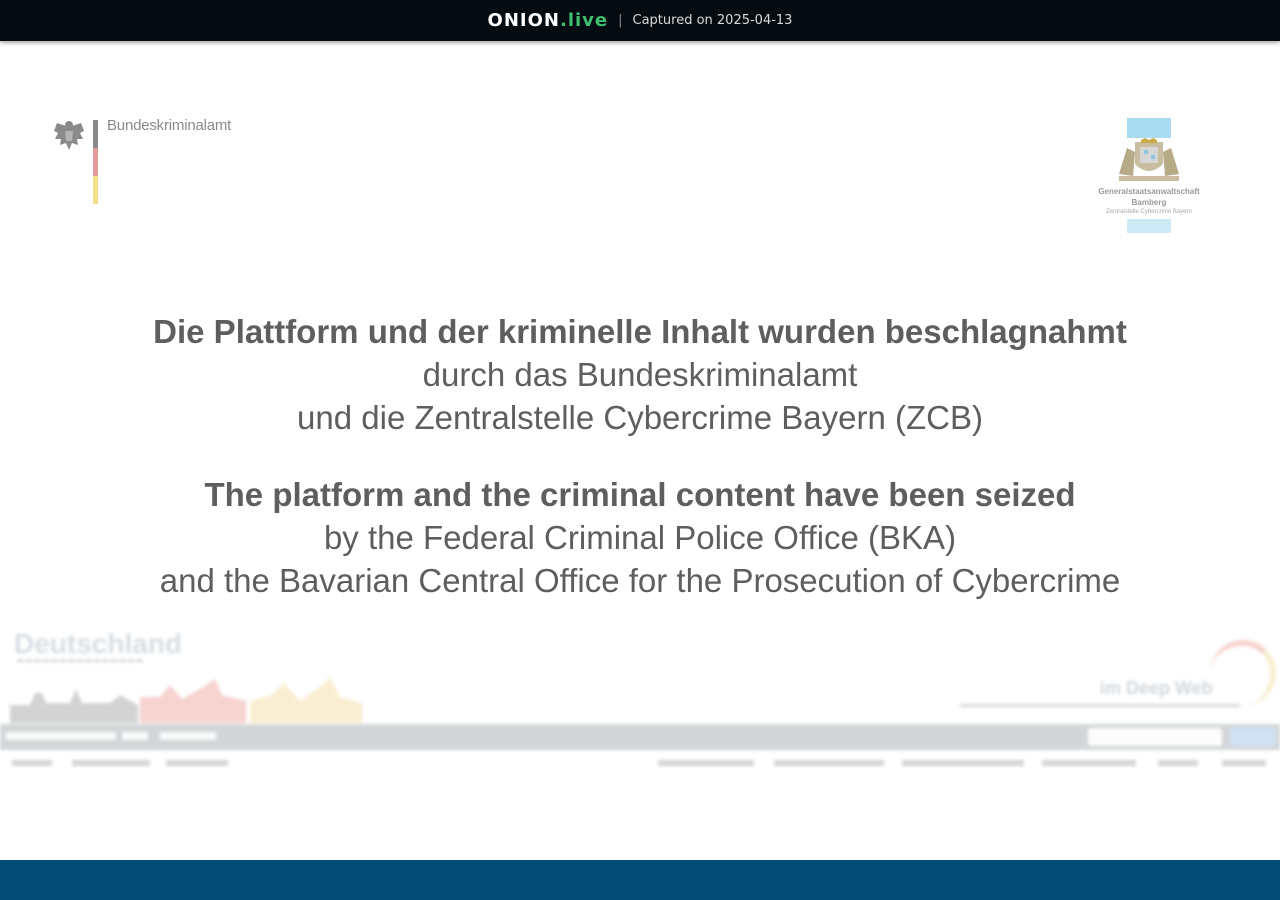  I want to click on gsa-name-line3: Zentralstelle Cybercrime Bayern, so click(1149, 212).